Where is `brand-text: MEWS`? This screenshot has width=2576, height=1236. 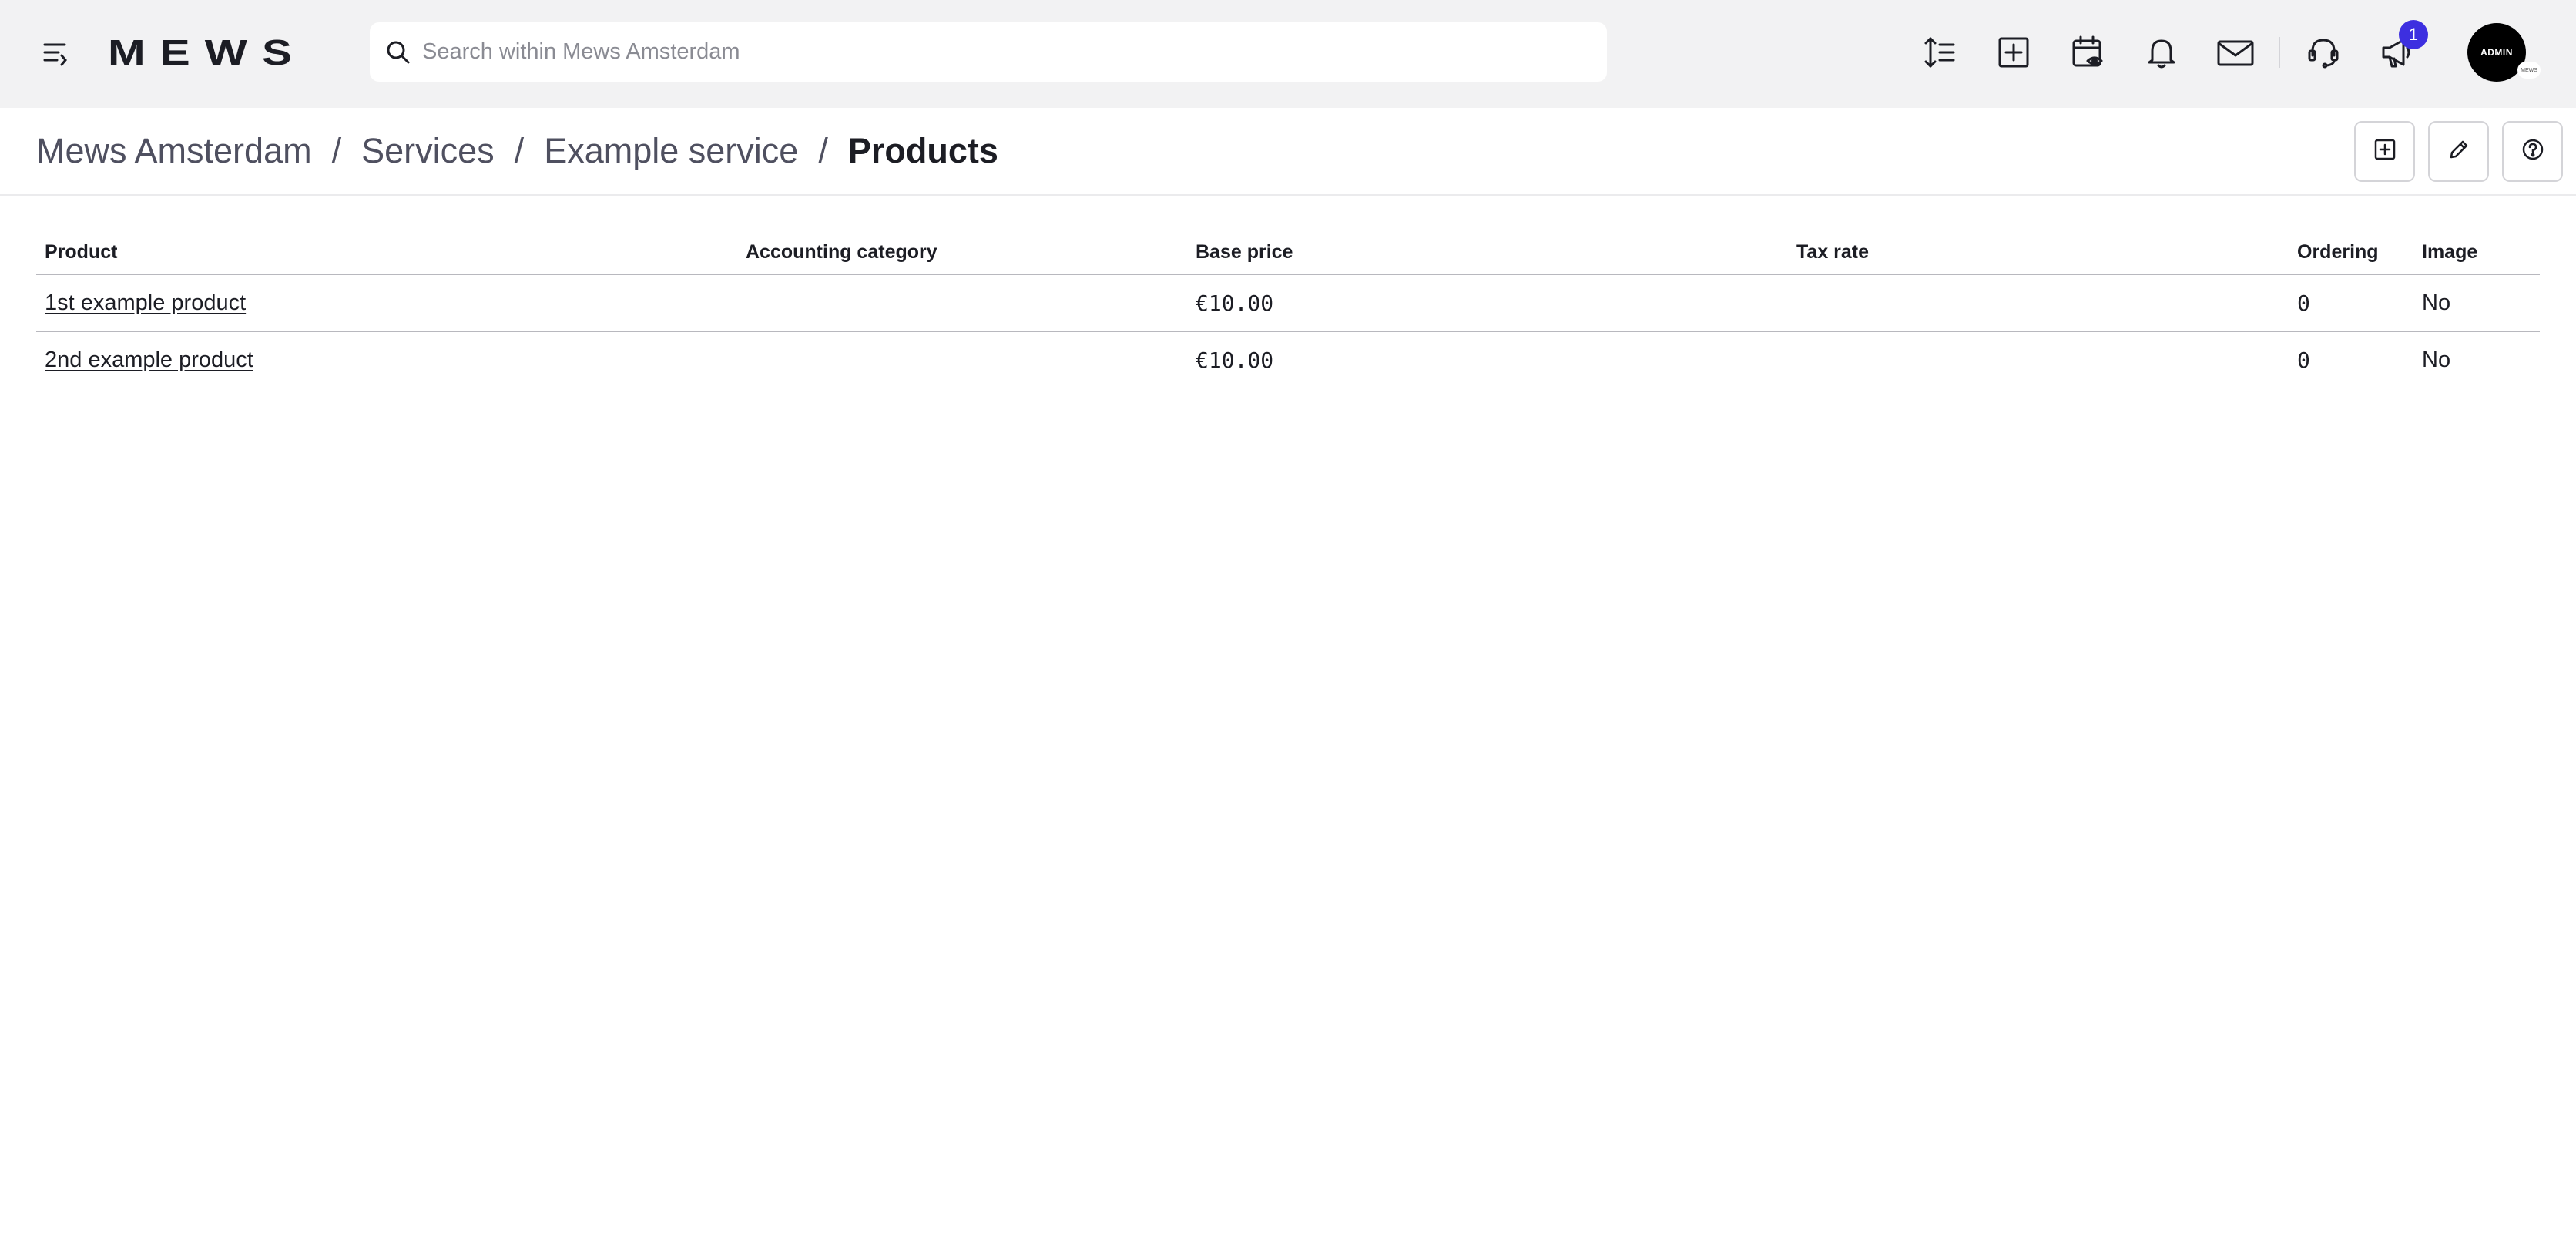
brand-text: MEWS is located at coordinates (207, 52).